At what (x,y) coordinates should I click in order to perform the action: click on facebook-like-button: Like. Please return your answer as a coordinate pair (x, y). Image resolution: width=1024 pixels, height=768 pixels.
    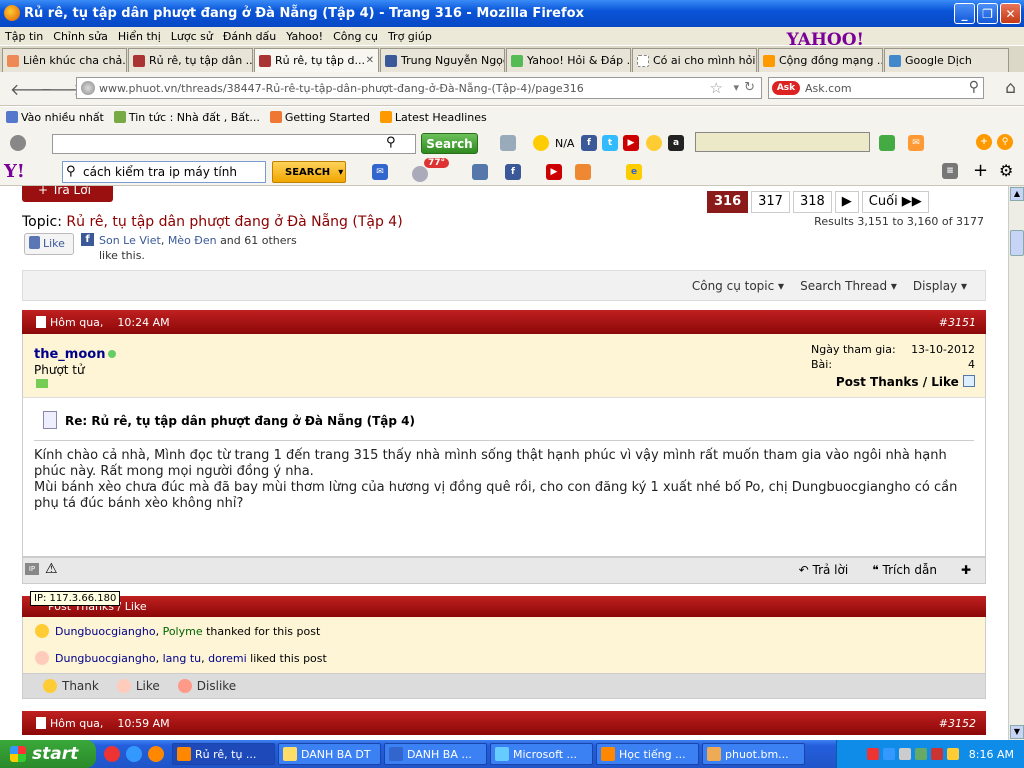
    Looking at the image, I should click on (49, 244).